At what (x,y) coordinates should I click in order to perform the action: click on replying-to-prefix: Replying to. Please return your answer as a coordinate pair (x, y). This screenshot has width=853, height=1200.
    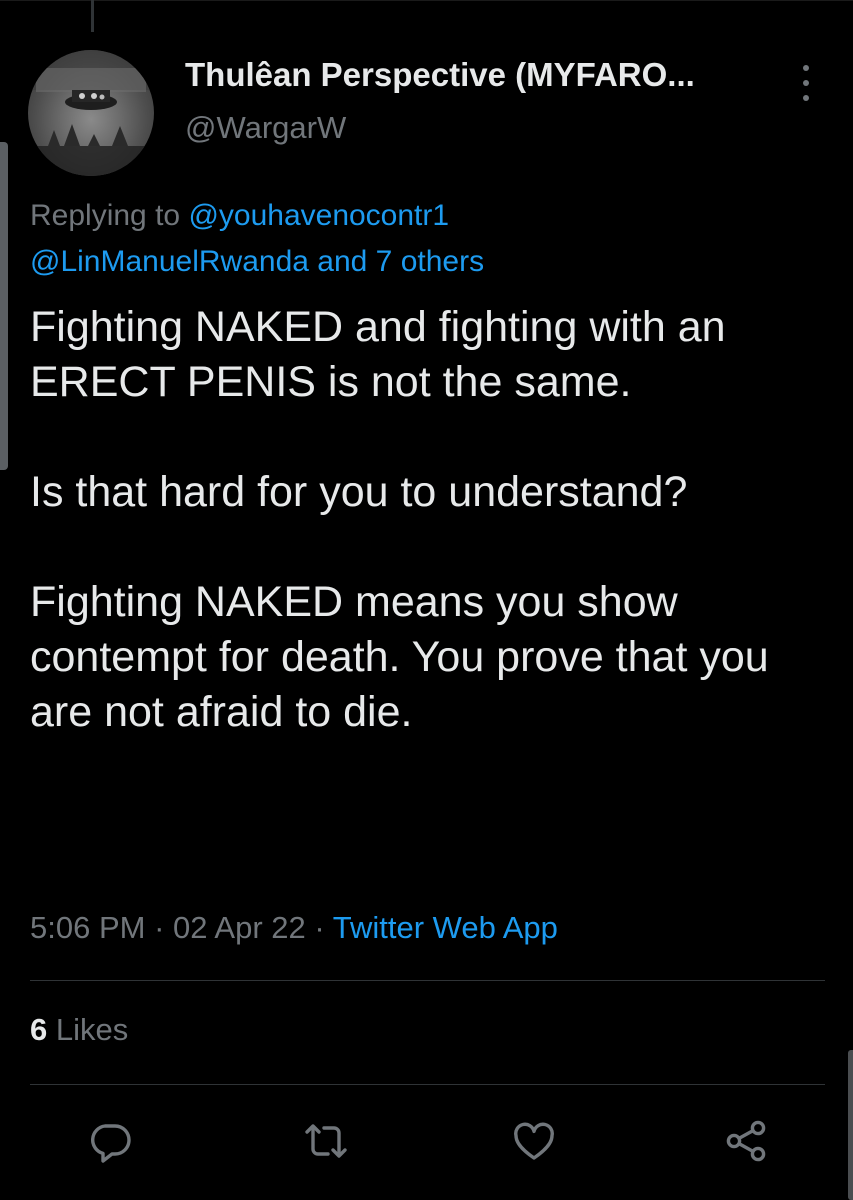
    Looking at the image, I should click on (105, 215).